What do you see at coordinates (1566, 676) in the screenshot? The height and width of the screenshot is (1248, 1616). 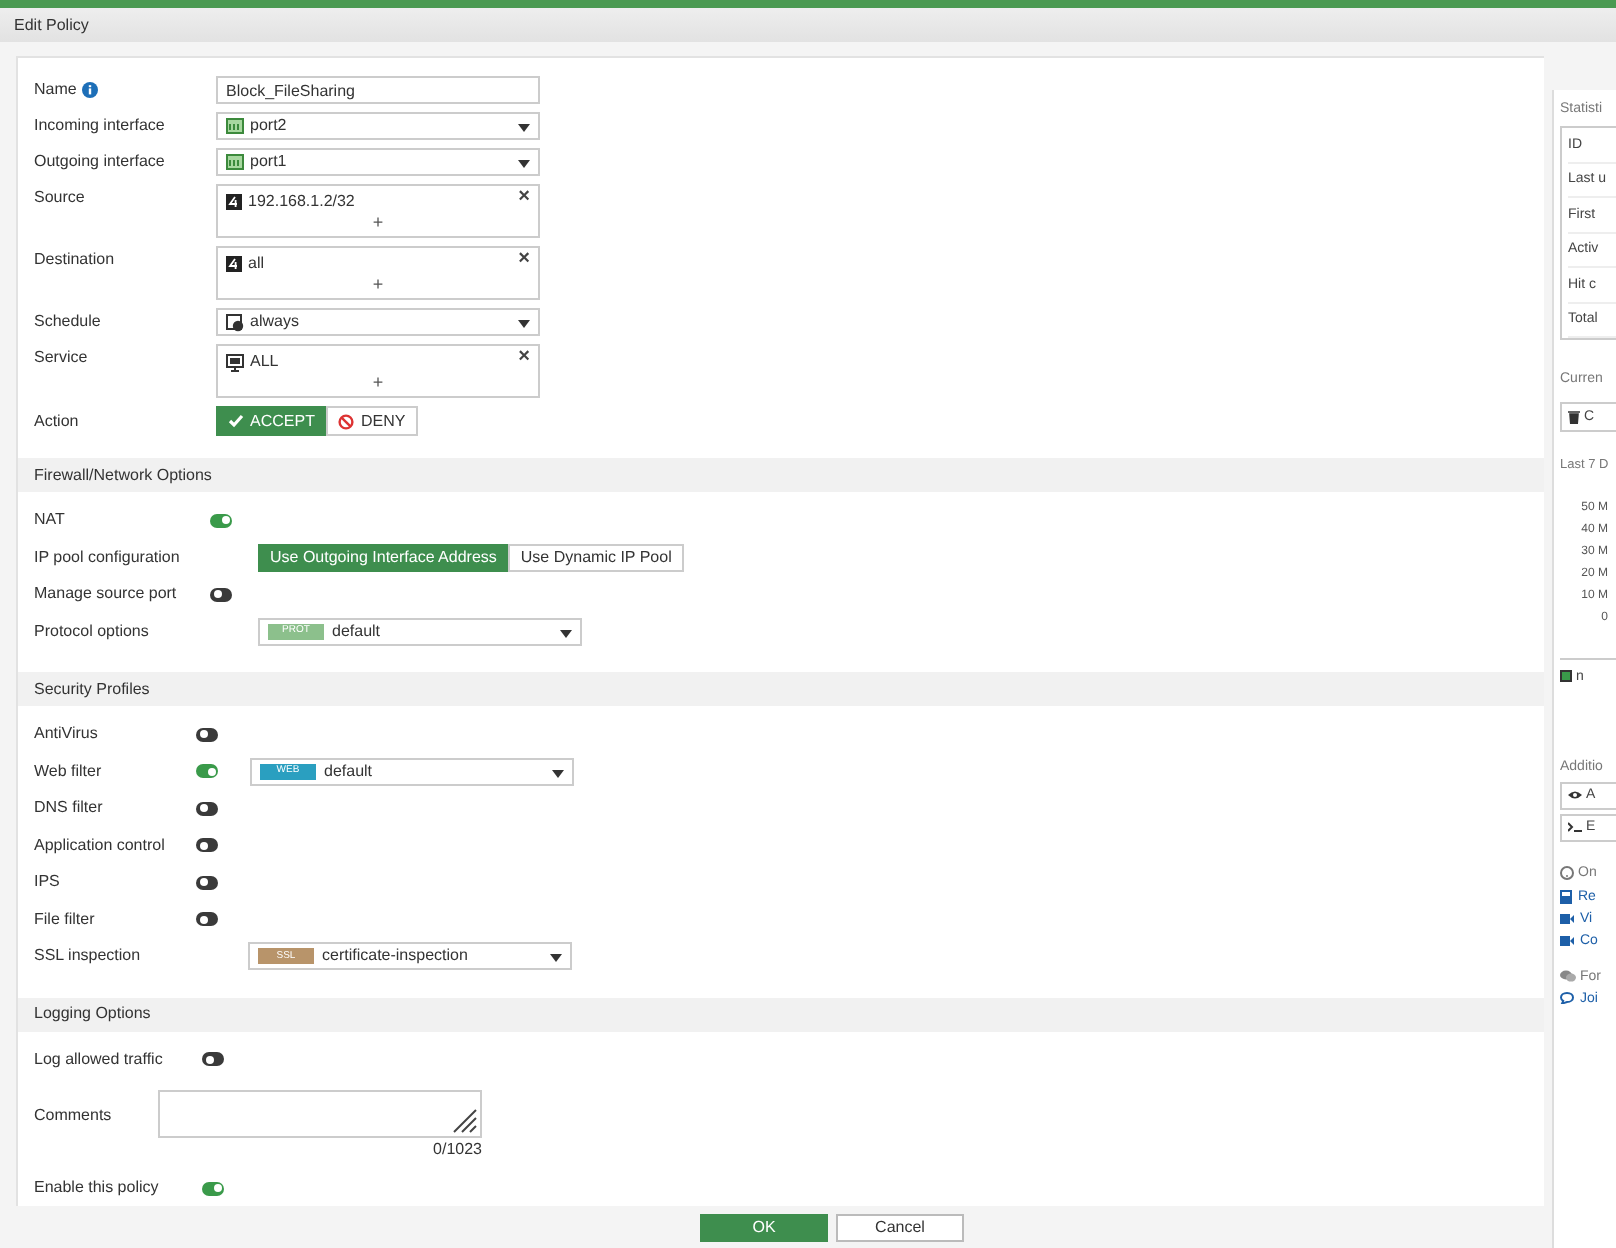 I see `legend-swatch` at bounding box center [1566, 676].